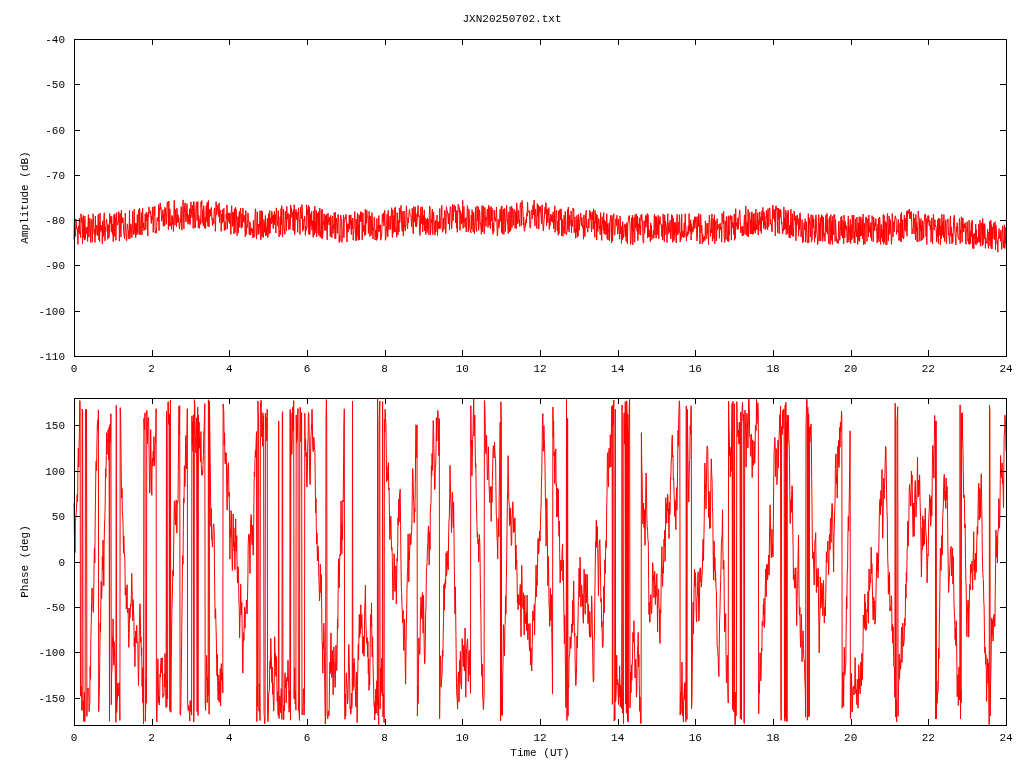  Describe the element at coordinates (512, 19) in the screenshot. I see `chart-title: JXN20250702.txt` at that location.